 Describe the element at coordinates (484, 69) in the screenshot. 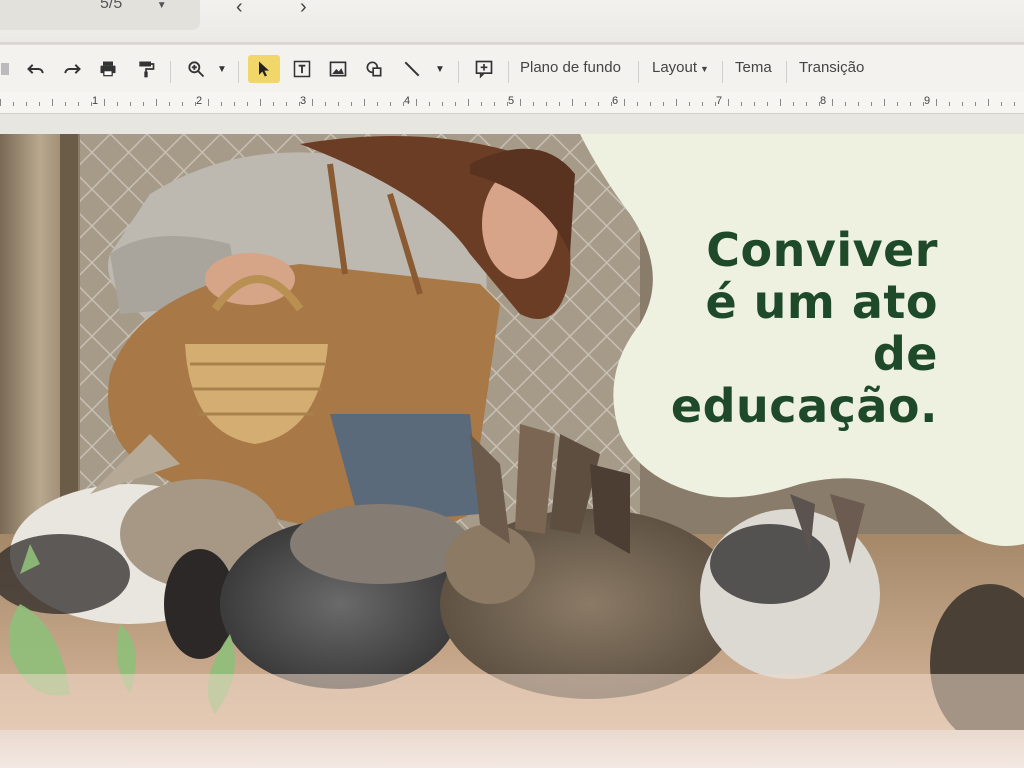

I see `add-comment-icon` at that location.